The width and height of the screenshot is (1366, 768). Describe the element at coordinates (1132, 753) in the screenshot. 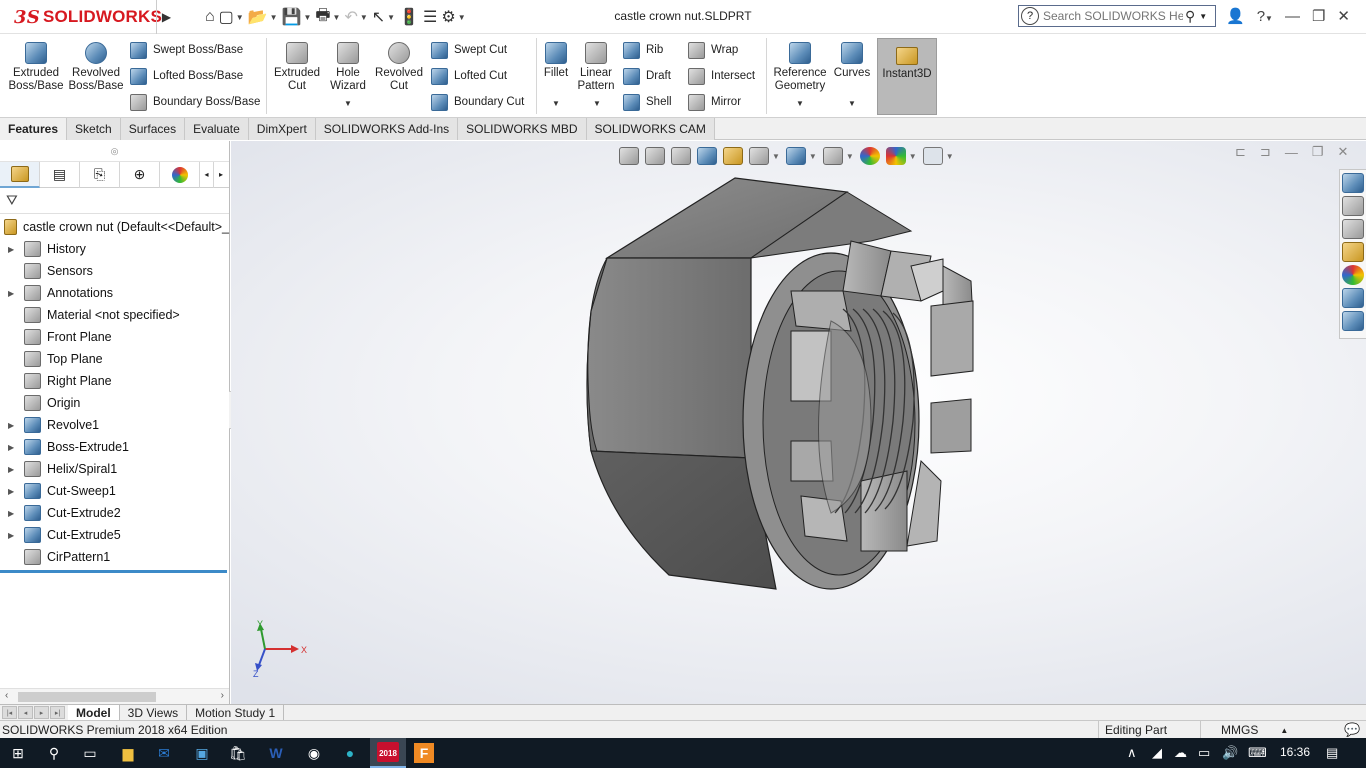

I see `tray-expand-icon: ∧` at that location.